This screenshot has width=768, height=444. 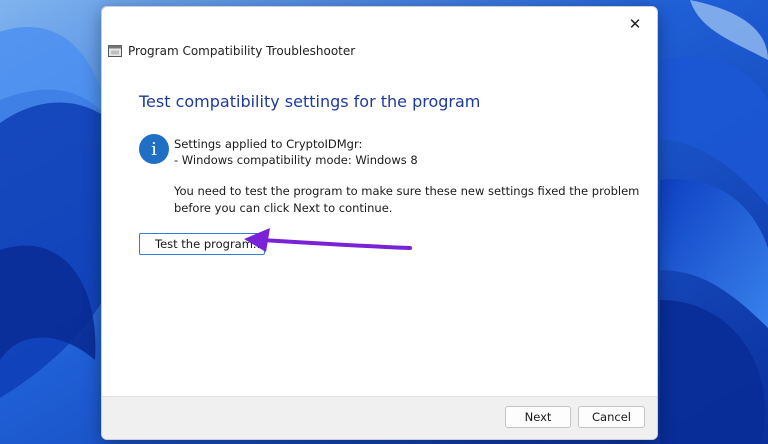 What do you see at coordinates (115, 51) in the screenshot?
I see `troubleshooter-app-icon` at bounding box center [115, 51].